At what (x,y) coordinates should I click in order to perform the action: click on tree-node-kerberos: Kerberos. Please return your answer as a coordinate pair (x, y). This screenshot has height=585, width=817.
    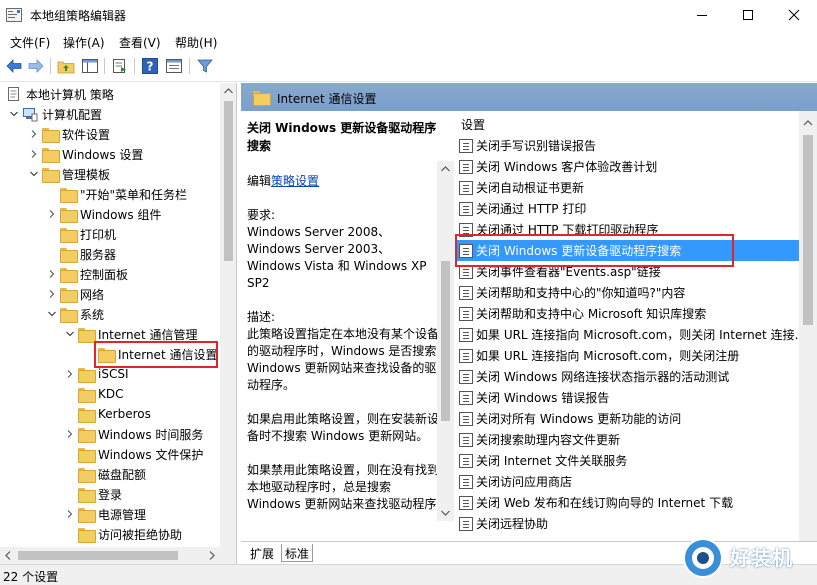
    Looking at the image, I should click on (114, 414).